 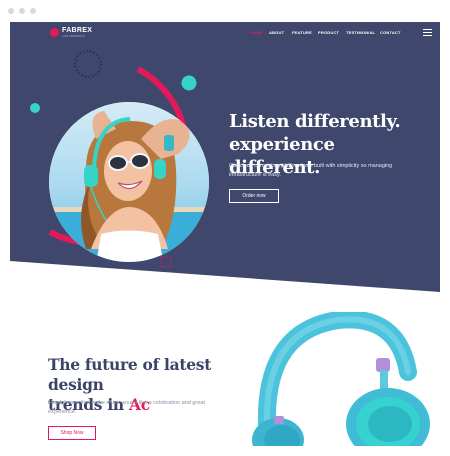 I want to click on browser-chrome, so click(x=225, y=11).